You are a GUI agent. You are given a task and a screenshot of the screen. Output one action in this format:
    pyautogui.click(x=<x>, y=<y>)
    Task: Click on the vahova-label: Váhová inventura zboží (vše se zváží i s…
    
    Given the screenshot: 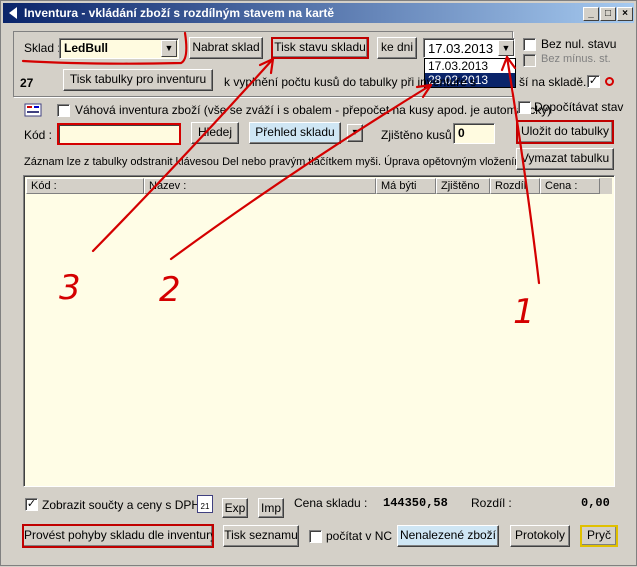 What is the action you would take?
    pyautogui.click(x=313, y=110)
    